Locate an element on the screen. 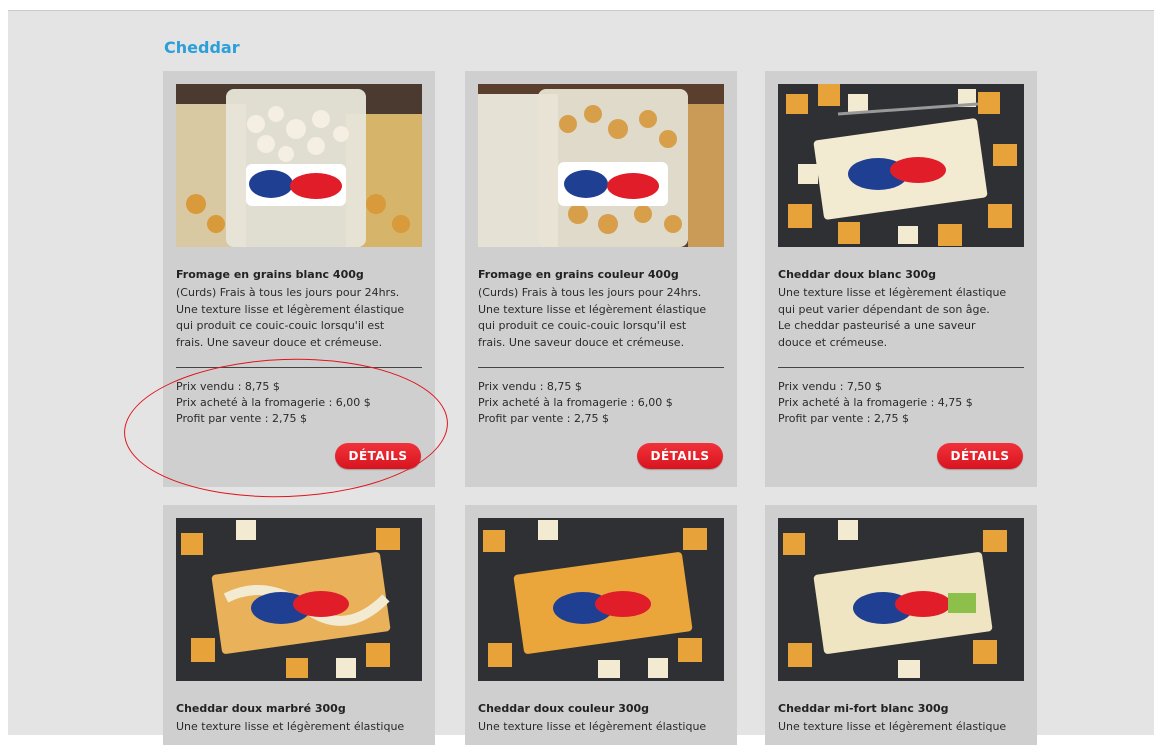 The image size is (1154, 745). product-image-cheddar-mild-white is located at coordinates (901, 599).